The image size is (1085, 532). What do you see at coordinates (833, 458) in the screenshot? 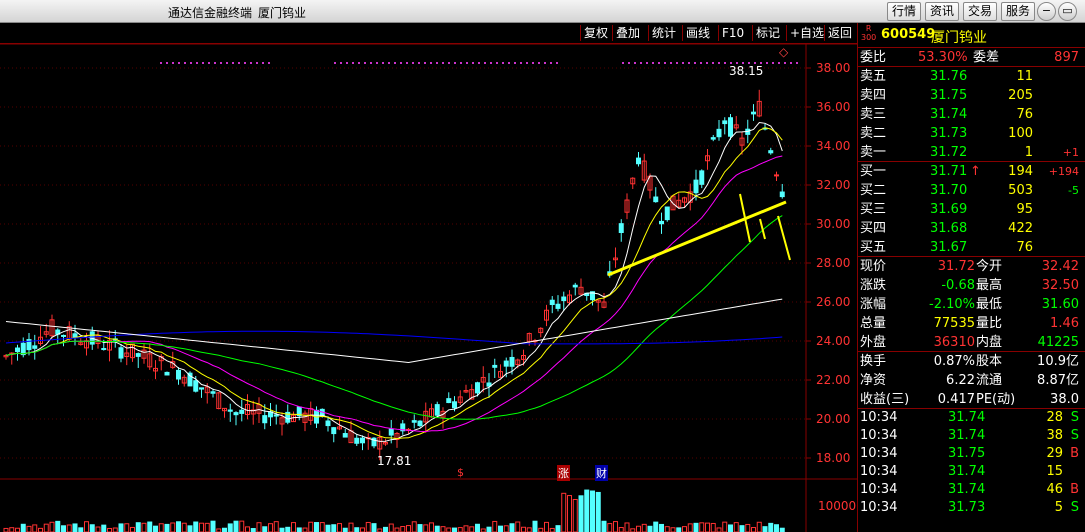
I see `price-tick-label: 18.00` at bounding box center [833, 458].